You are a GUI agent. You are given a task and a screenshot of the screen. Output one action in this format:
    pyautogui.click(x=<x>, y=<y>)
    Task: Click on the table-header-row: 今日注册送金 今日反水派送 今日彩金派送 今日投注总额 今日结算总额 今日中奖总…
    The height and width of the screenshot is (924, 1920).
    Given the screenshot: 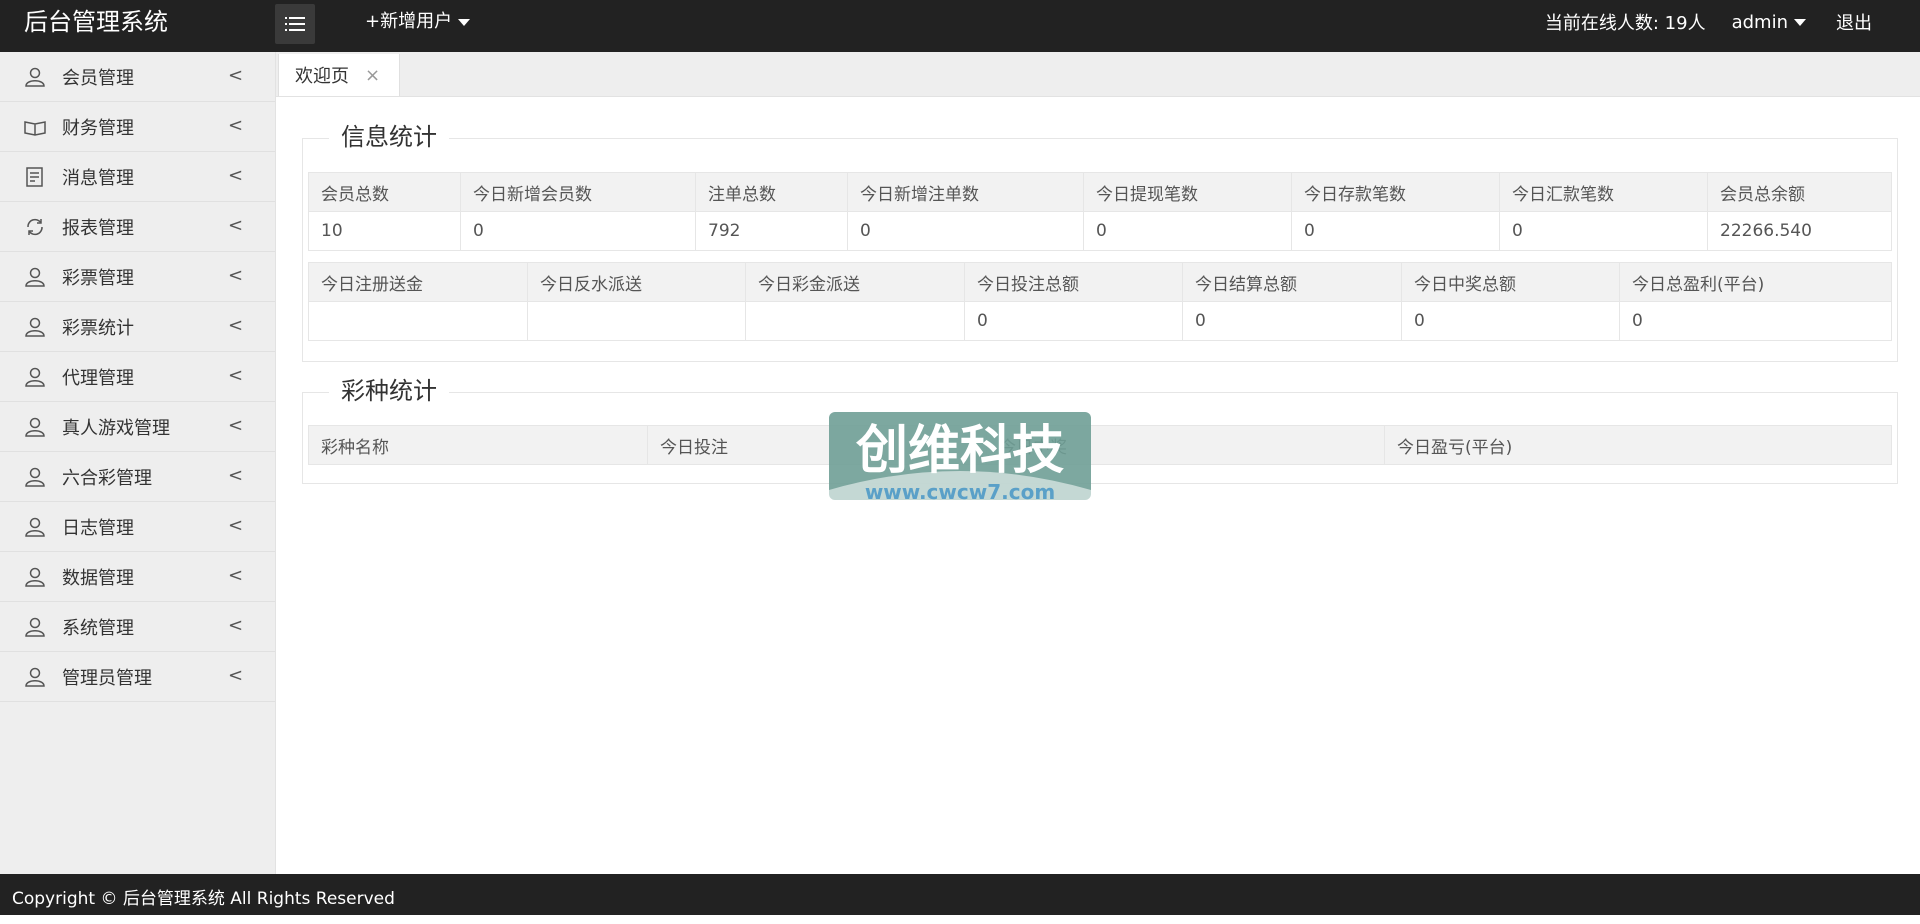 What is the action you would take?
    pyautogui.click(x=1100, y=282)
    